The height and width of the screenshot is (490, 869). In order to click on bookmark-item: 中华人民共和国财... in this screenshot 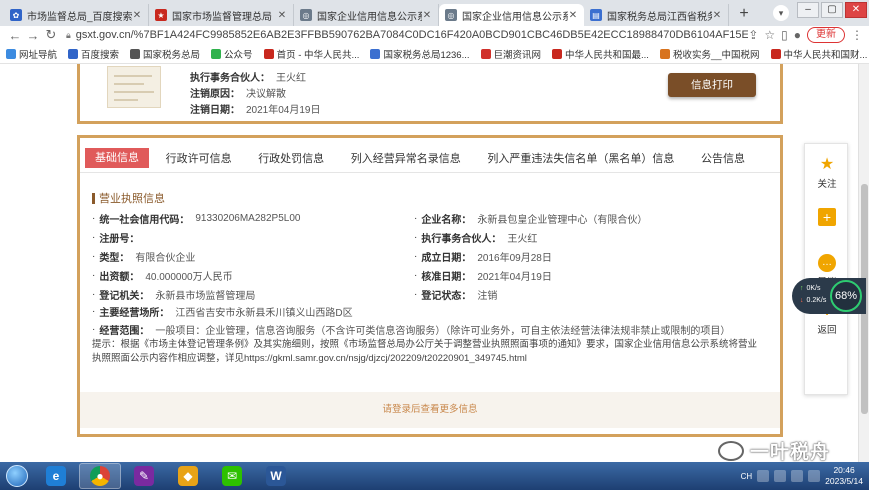, I will do `click(819, 54)`.